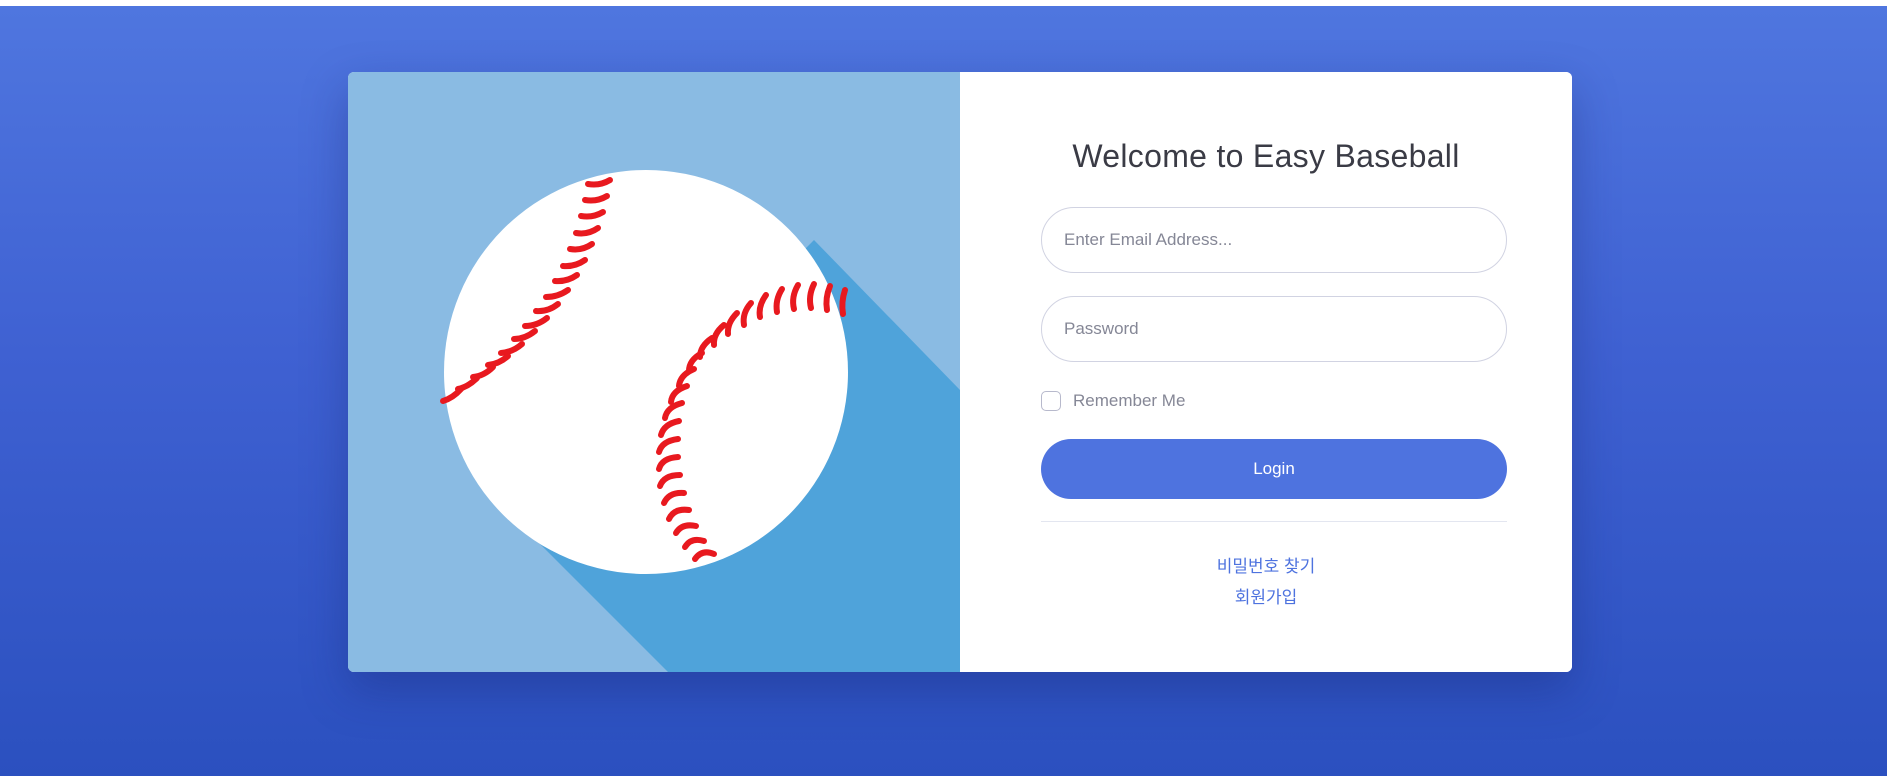 This screenshot has width=1887, height=776. Describe the element at coordinates (1266, 156) in the screenshot. I see `page-title: Welcome to Easy Baseball` at that location.